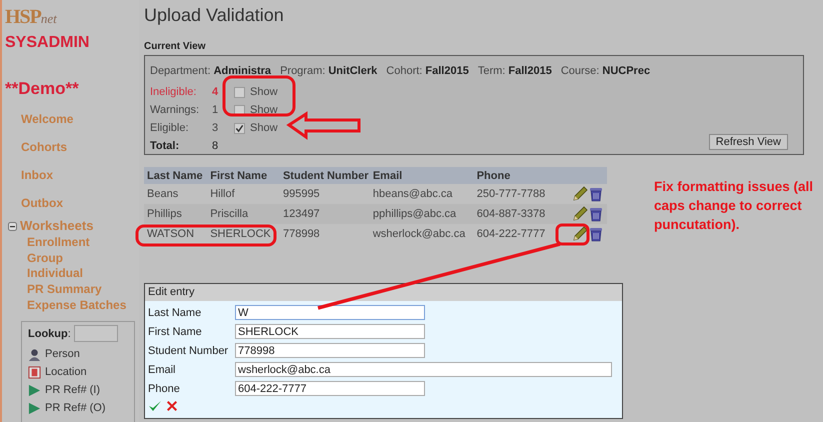  What do you see at coordinates (155, 406) in the screenshot?
I see `checkmark-icon` at bounding box center [155, 406].